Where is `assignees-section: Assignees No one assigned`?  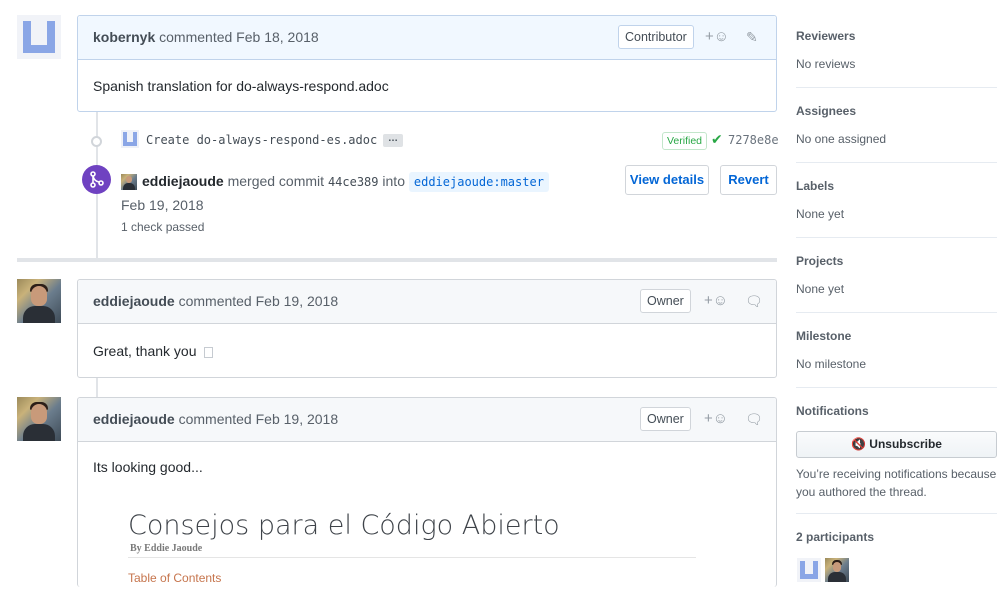
assignees-section: Assignees No one assigned is located at coordinates (896, 133).